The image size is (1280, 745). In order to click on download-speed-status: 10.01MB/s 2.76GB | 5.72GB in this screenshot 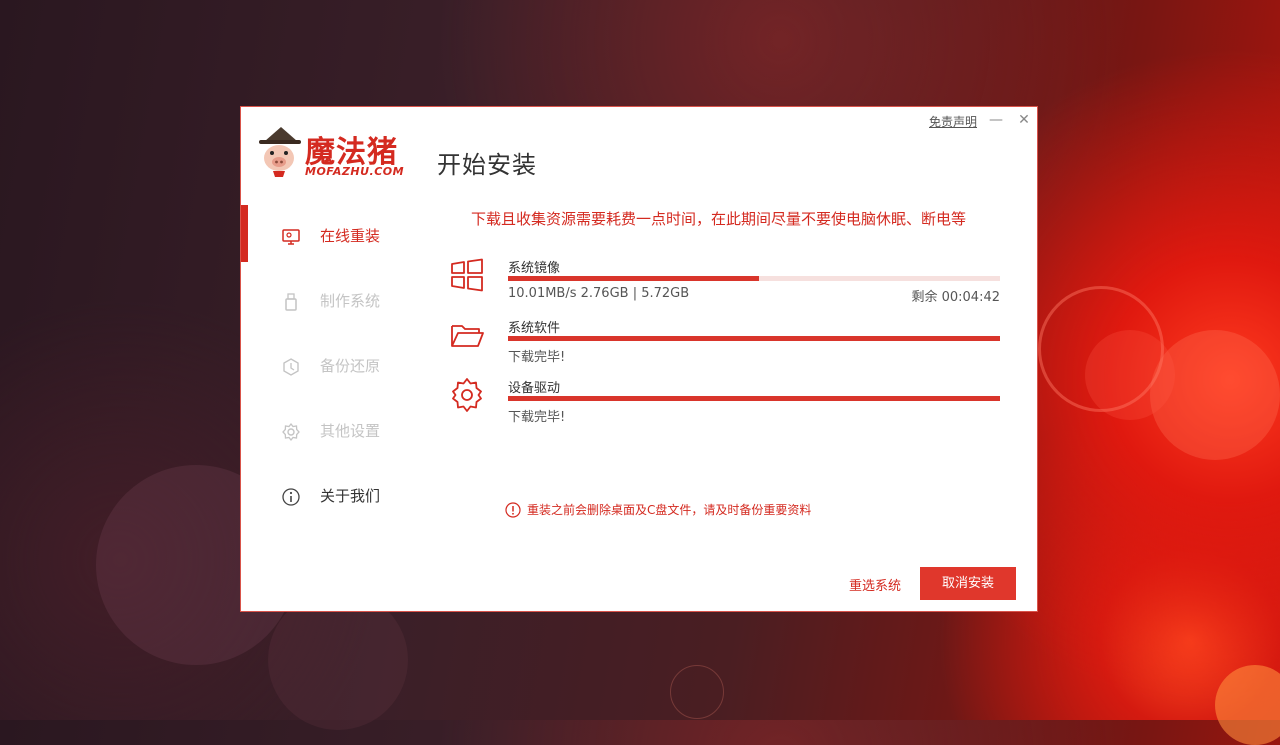, I will do `click(599, 293)`.